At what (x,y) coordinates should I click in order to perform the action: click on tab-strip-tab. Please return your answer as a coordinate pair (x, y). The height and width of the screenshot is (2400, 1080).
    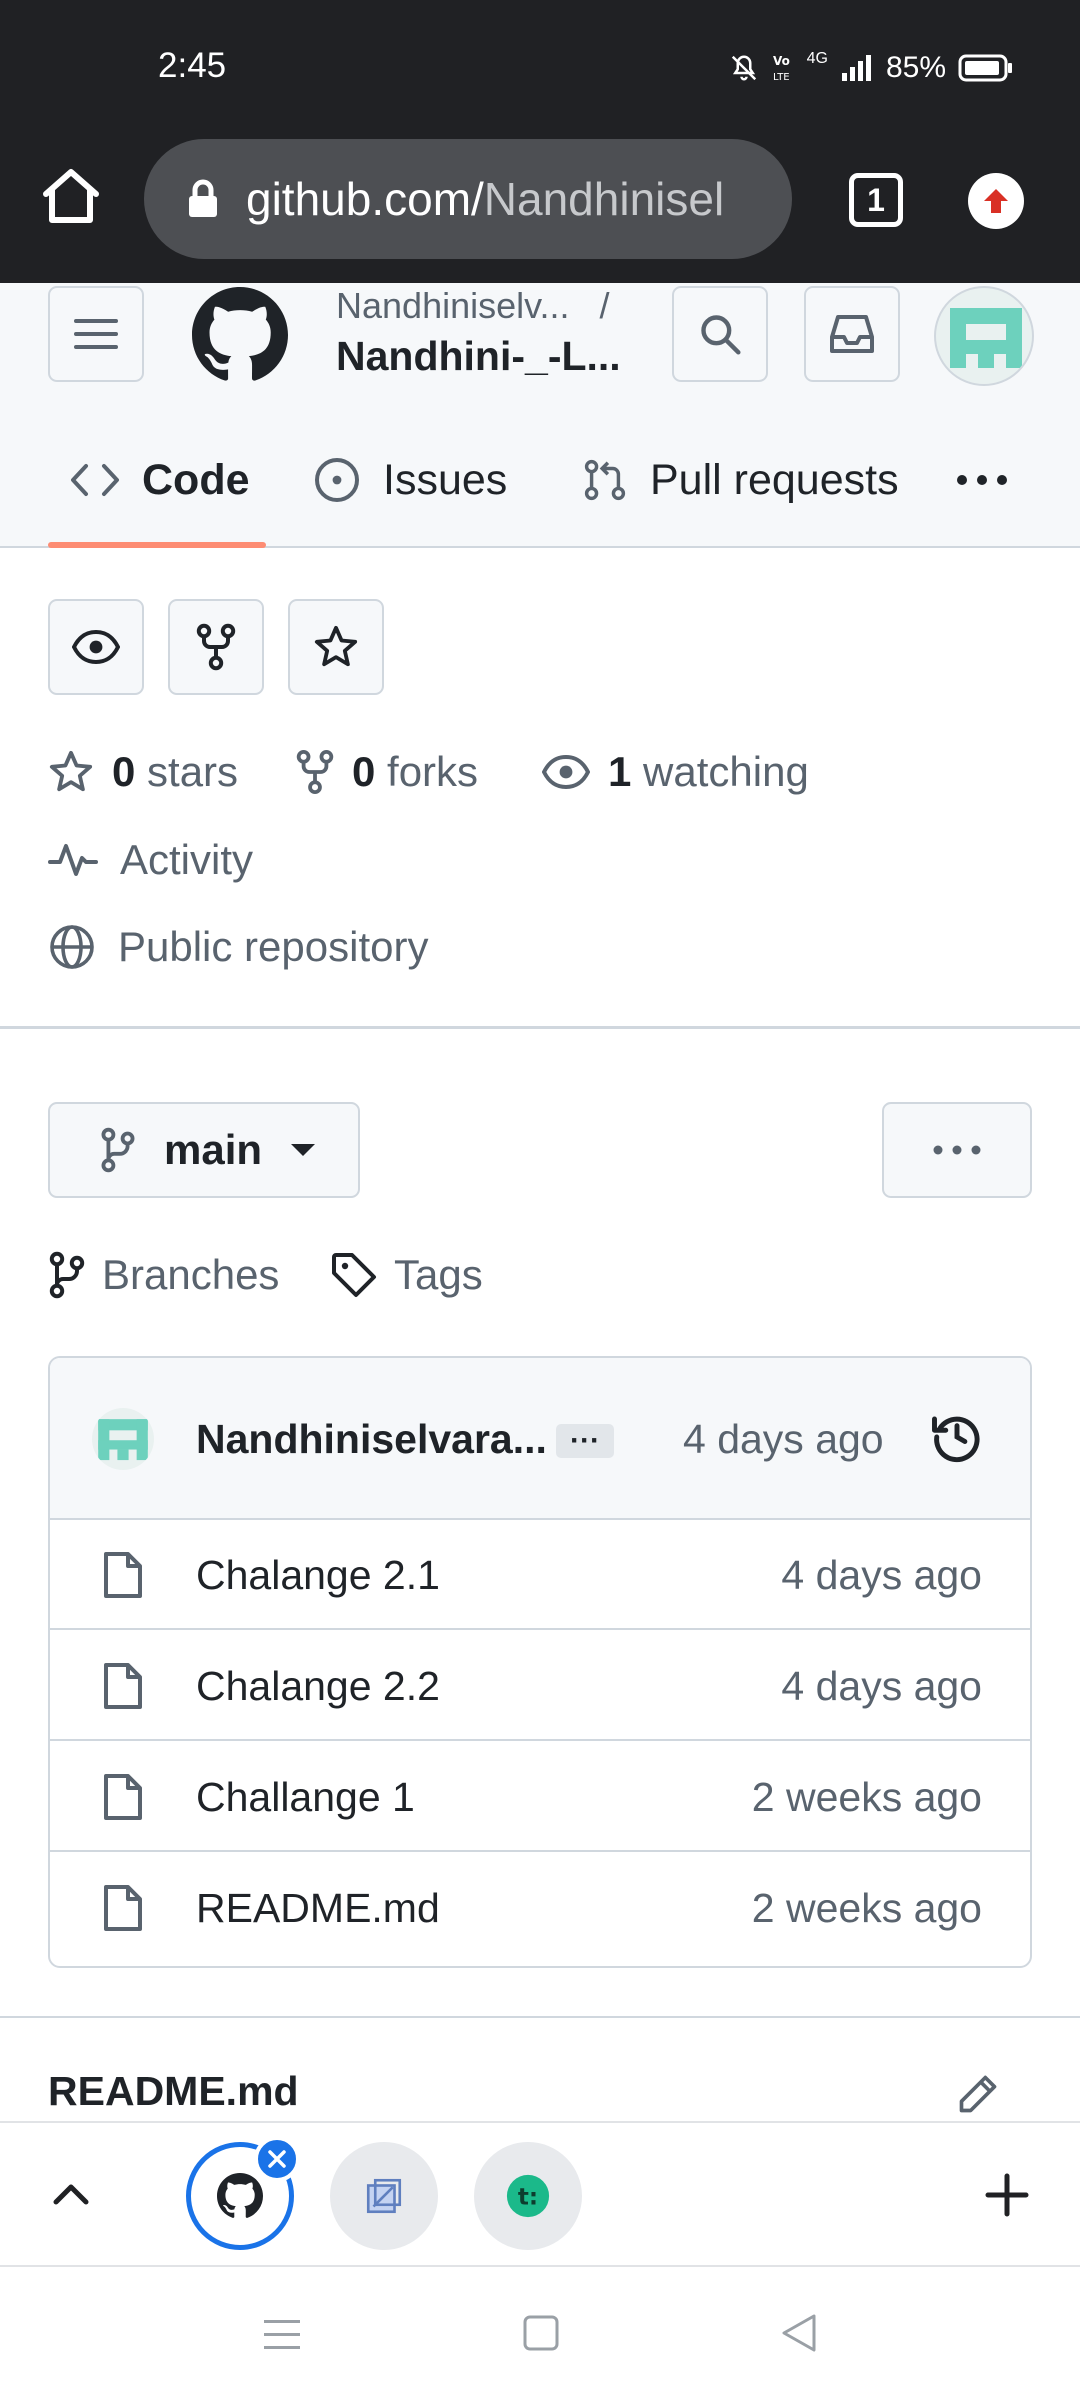
    Looking at the image, I should click on (384, 2196).